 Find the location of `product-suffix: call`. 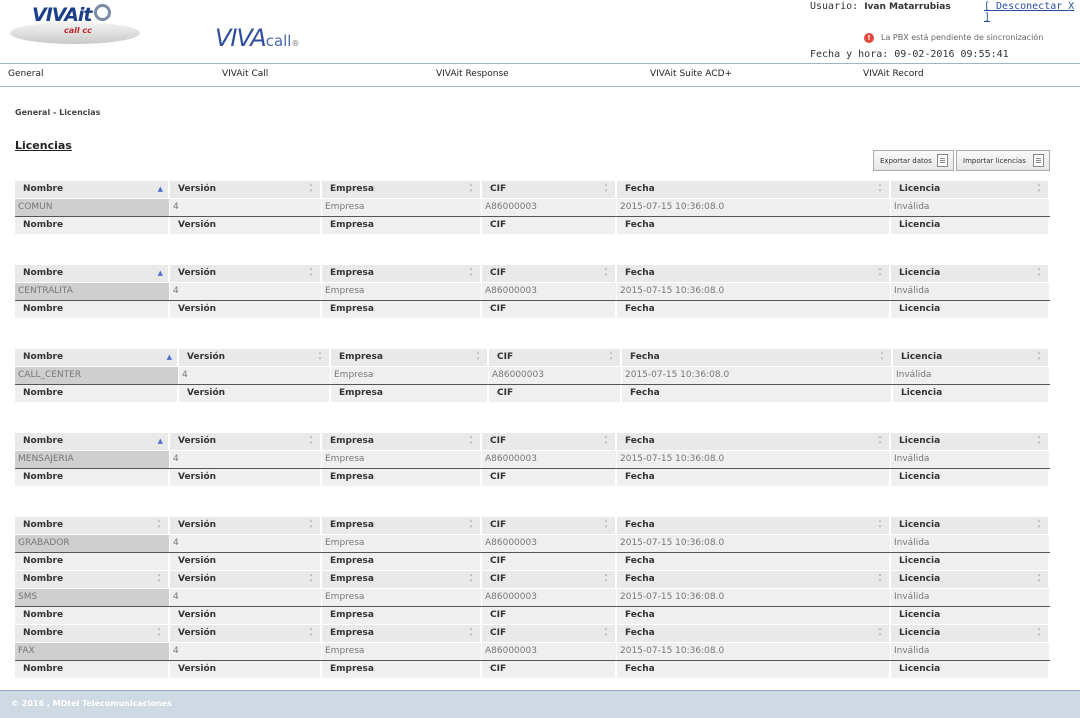

product-suffix: call is located at coordinates (278, 41).